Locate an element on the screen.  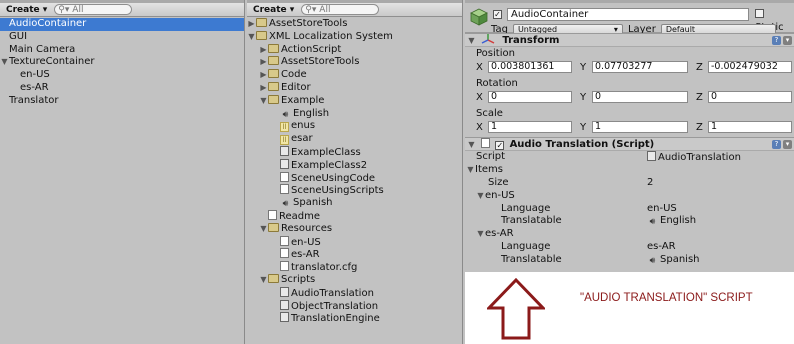
hierarchy-item-label: es-AR is located at coordinates (34, 87).